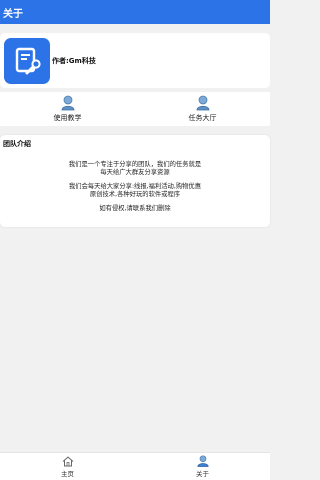  I want to click on app-logo, so click(27, 60).